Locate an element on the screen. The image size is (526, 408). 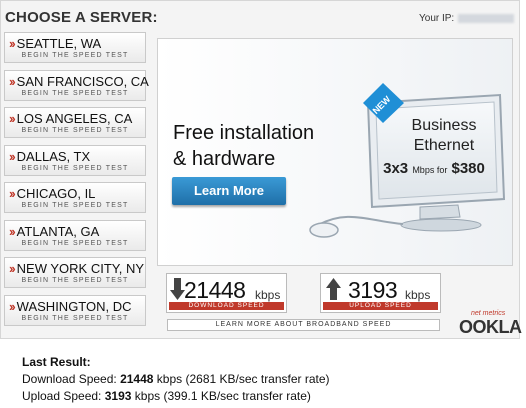
offer-size: 3x3 is located at coordinates (396, 168).